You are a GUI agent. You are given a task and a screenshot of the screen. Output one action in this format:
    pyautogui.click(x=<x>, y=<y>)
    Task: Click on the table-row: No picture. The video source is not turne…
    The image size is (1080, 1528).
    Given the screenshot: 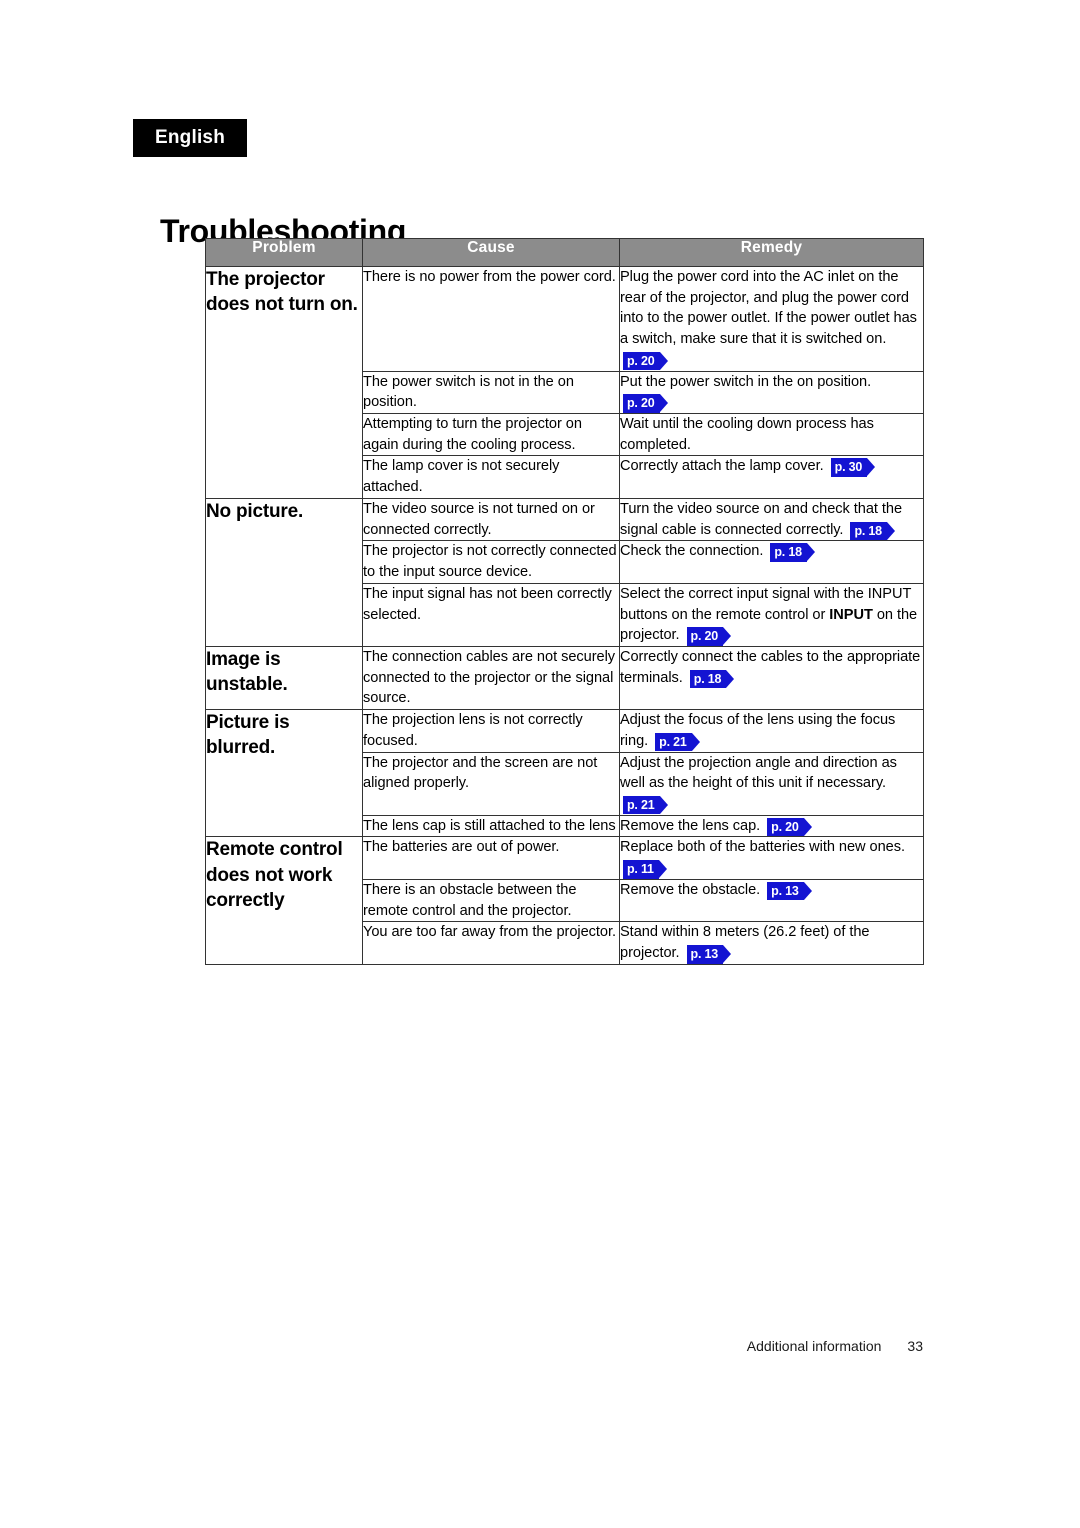 What is the action you would take?
    pyautogui.click(x=564, y=572)
    